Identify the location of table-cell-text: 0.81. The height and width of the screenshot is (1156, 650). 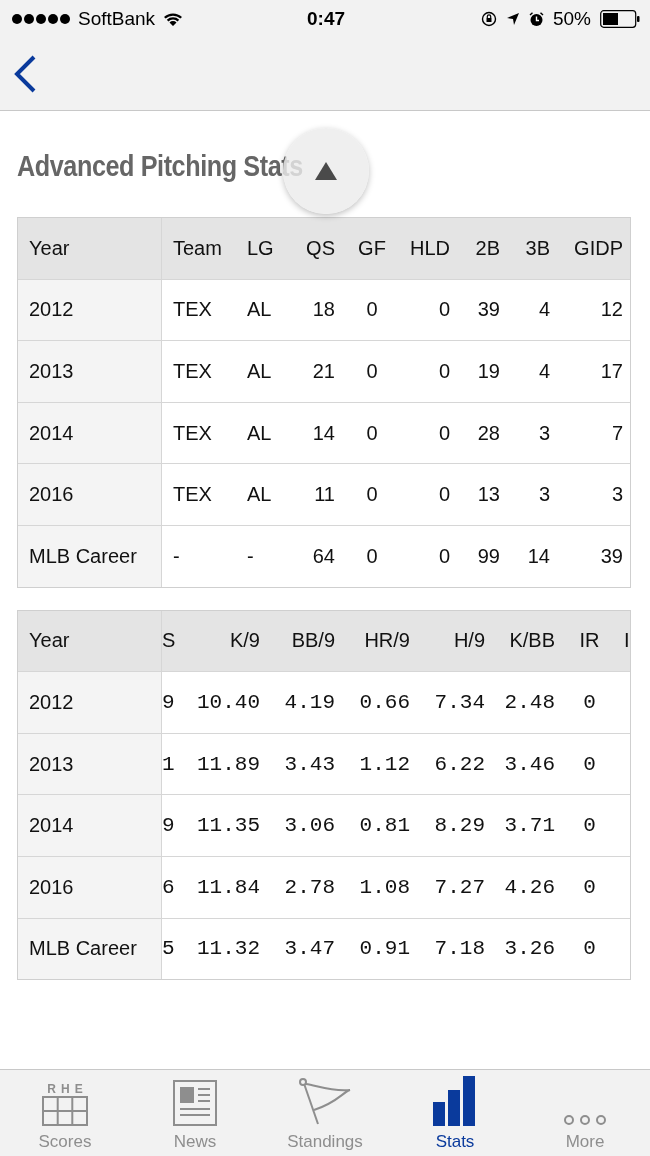
(384, 826).